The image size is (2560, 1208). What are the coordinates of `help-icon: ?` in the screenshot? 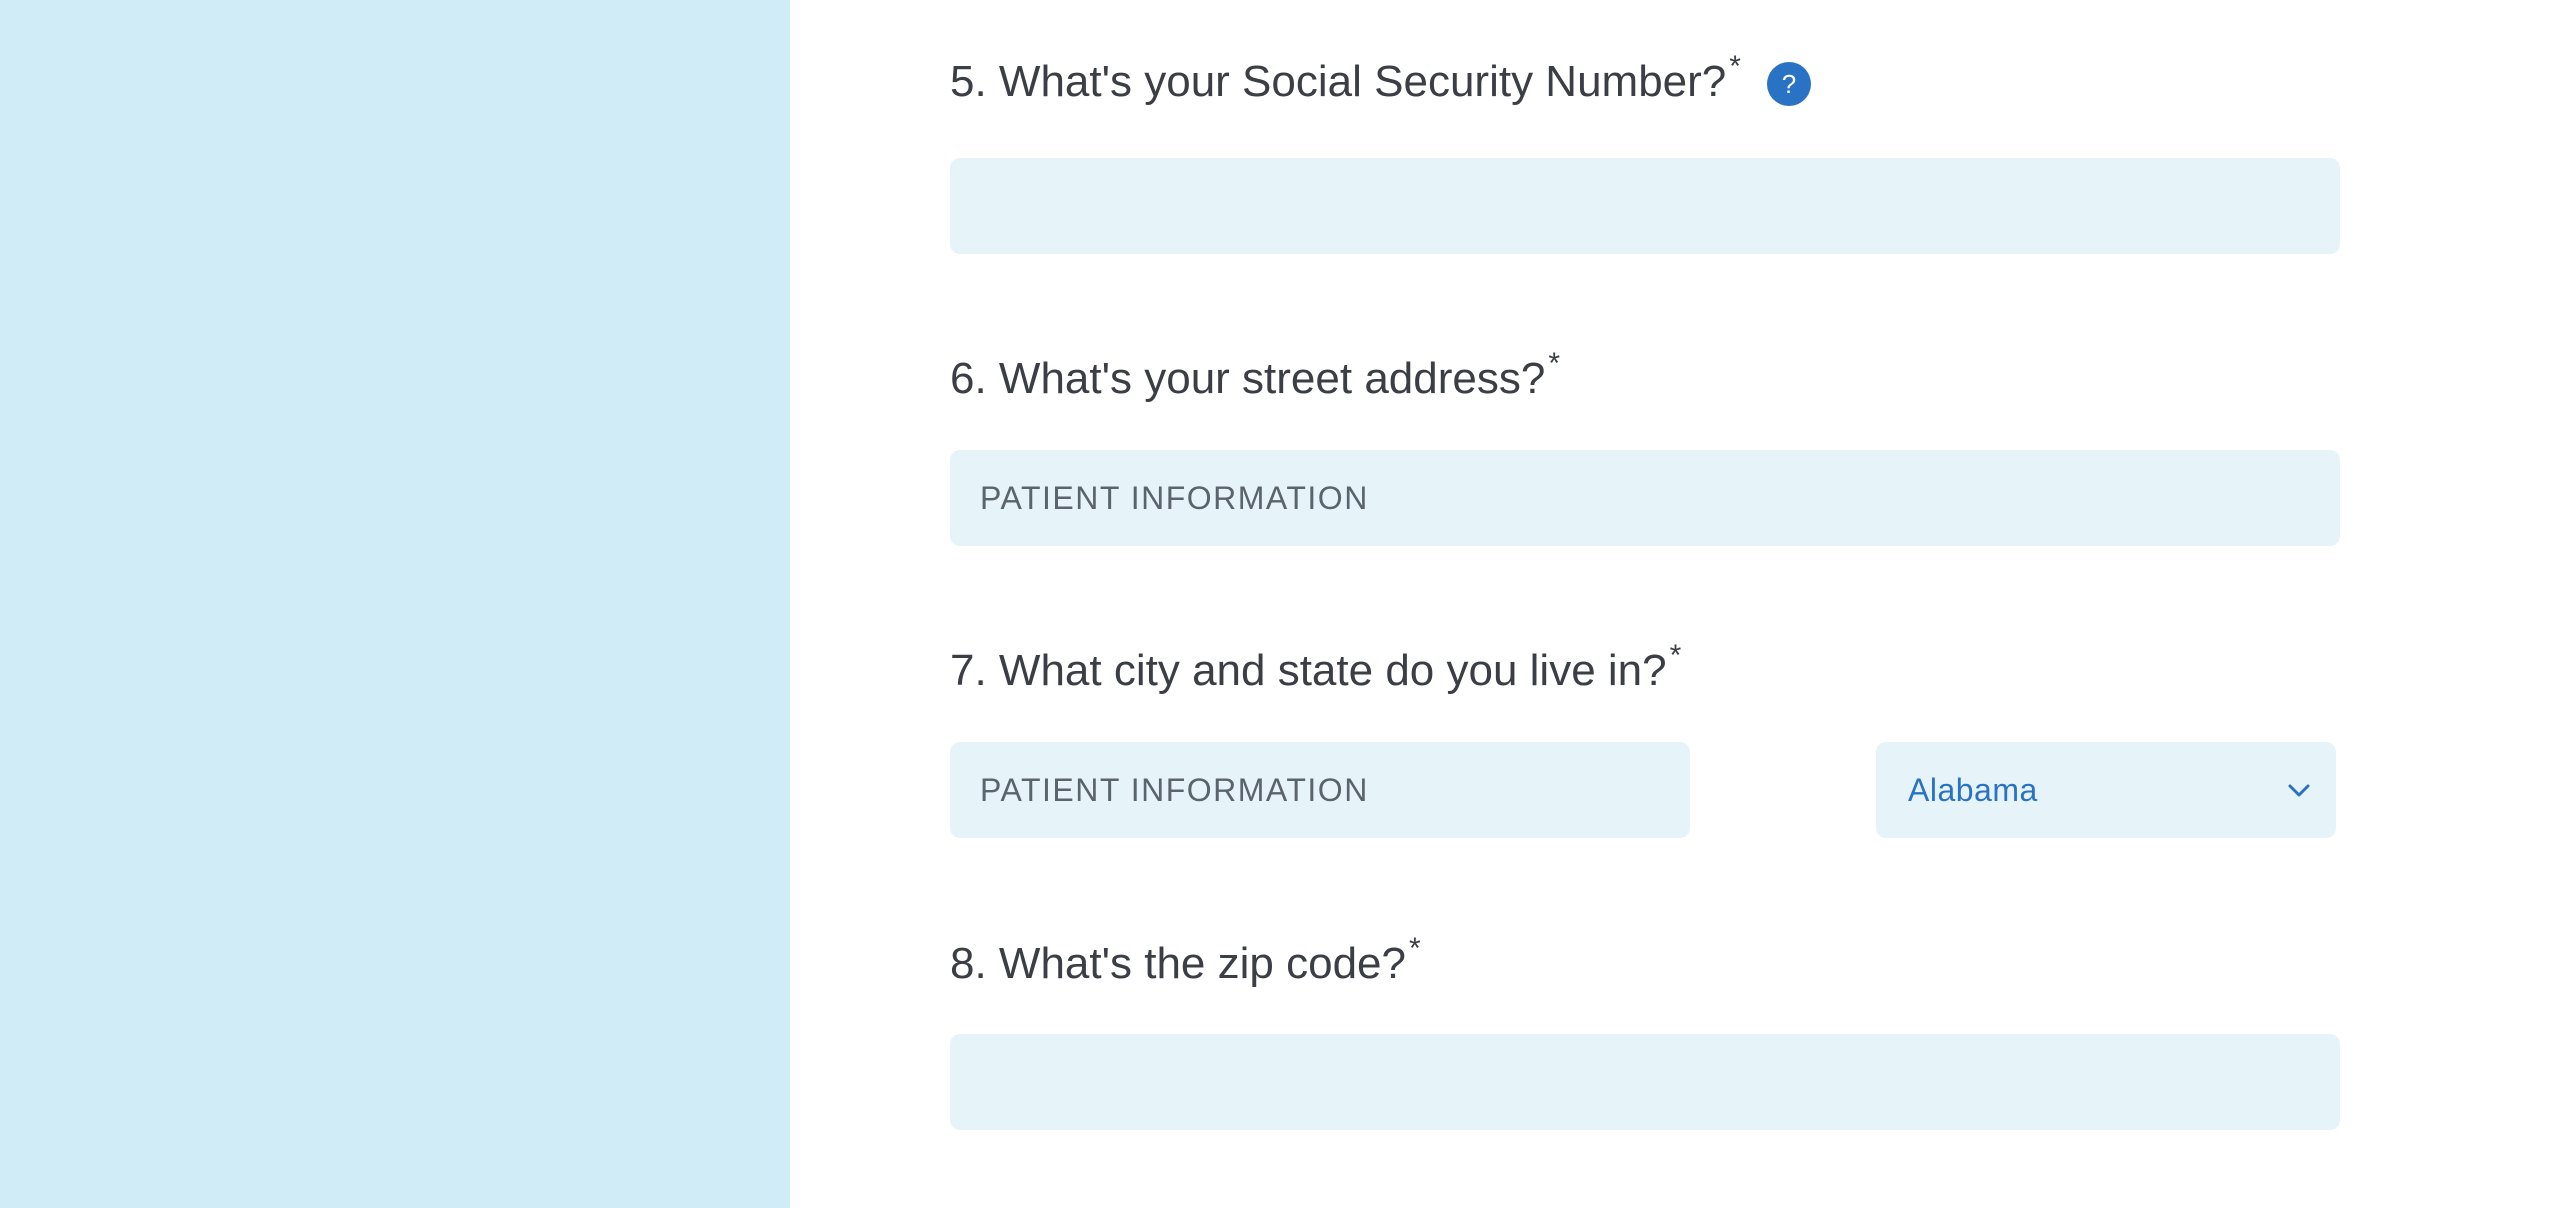 It's located at (1788, 84).